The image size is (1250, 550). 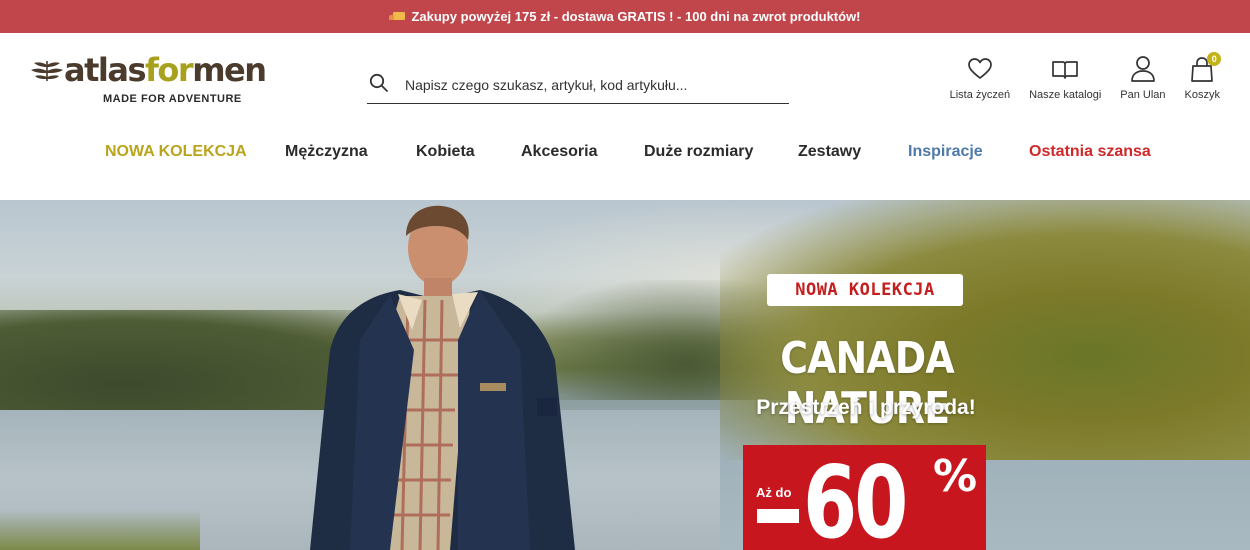 I want to click on nav-item-new-collection: NOWA KOLEKCJA, so click(x=176, y=152).